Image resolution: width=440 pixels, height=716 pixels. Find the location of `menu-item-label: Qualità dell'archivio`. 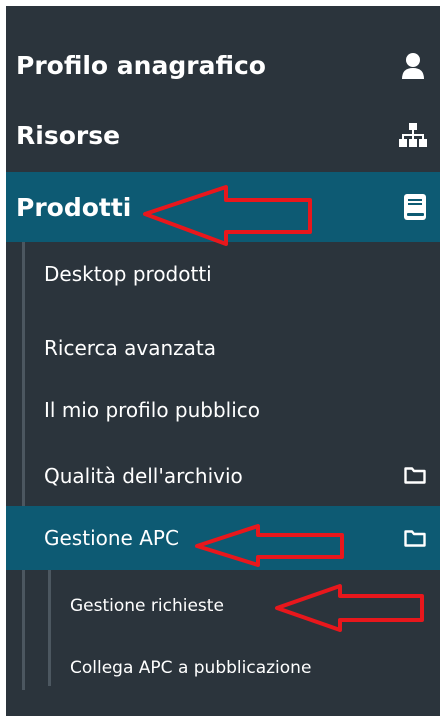

menu-item-label: Qualità dell'archivio is located at coordinates (143, 476).